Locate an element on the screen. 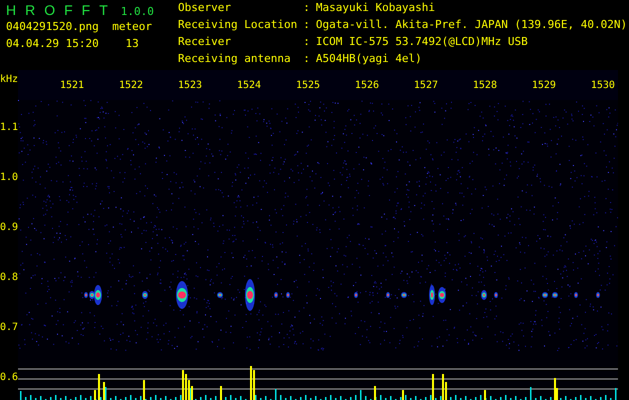 This screenshot has width=629, height=400. axis-label: 1527 is located at coordinates (426, 85).